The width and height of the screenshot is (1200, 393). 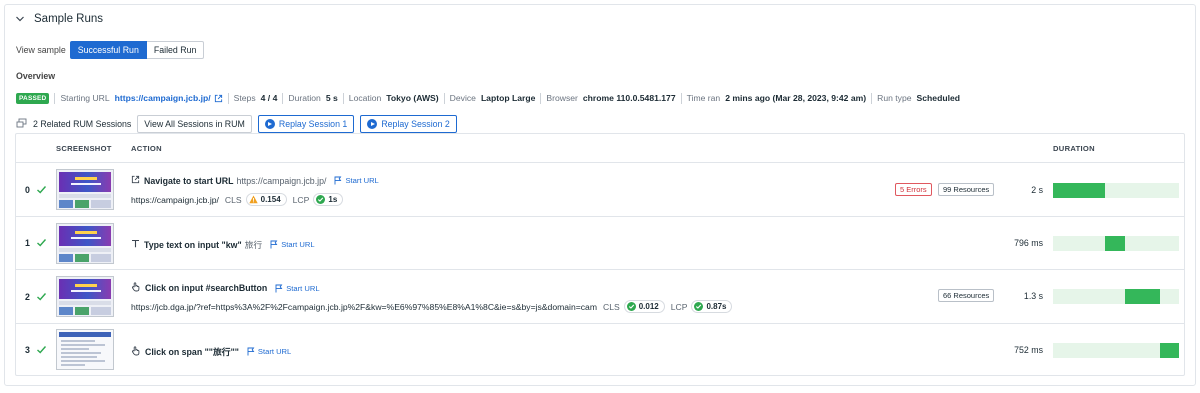 I want to click on section-header: Sample Runs, so click(x=58, y=19).